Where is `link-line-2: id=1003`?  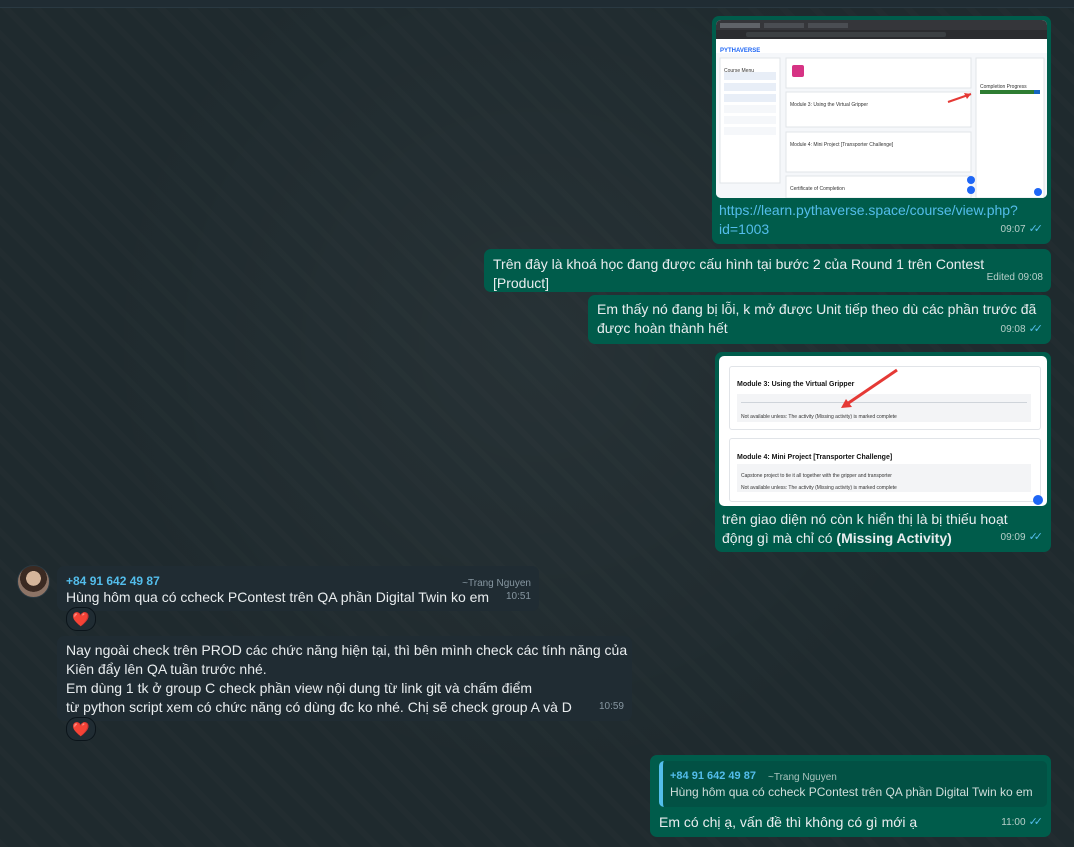
link-line-2: id=1003 is located at coordinates (874, 229).